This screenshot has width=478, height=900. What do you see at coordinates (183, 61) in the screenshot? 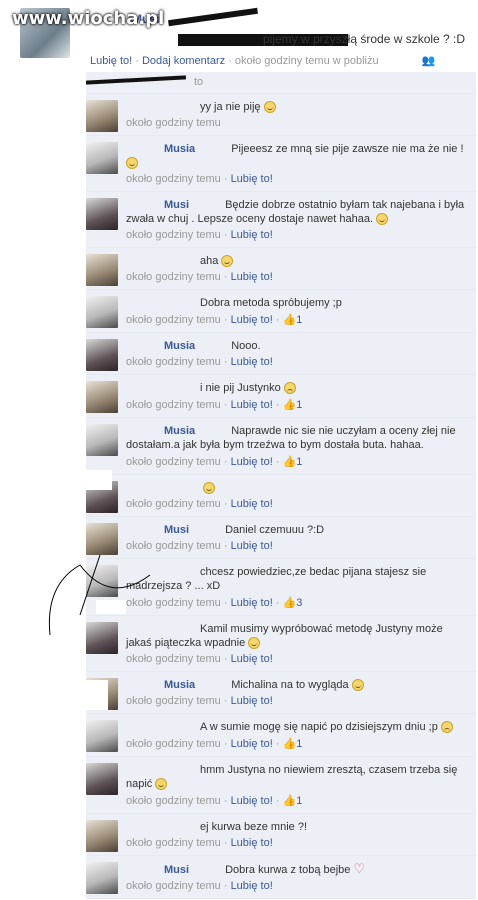
I see `add-comment-link: Dodaj komentarz` at bounding box center [183, 61].